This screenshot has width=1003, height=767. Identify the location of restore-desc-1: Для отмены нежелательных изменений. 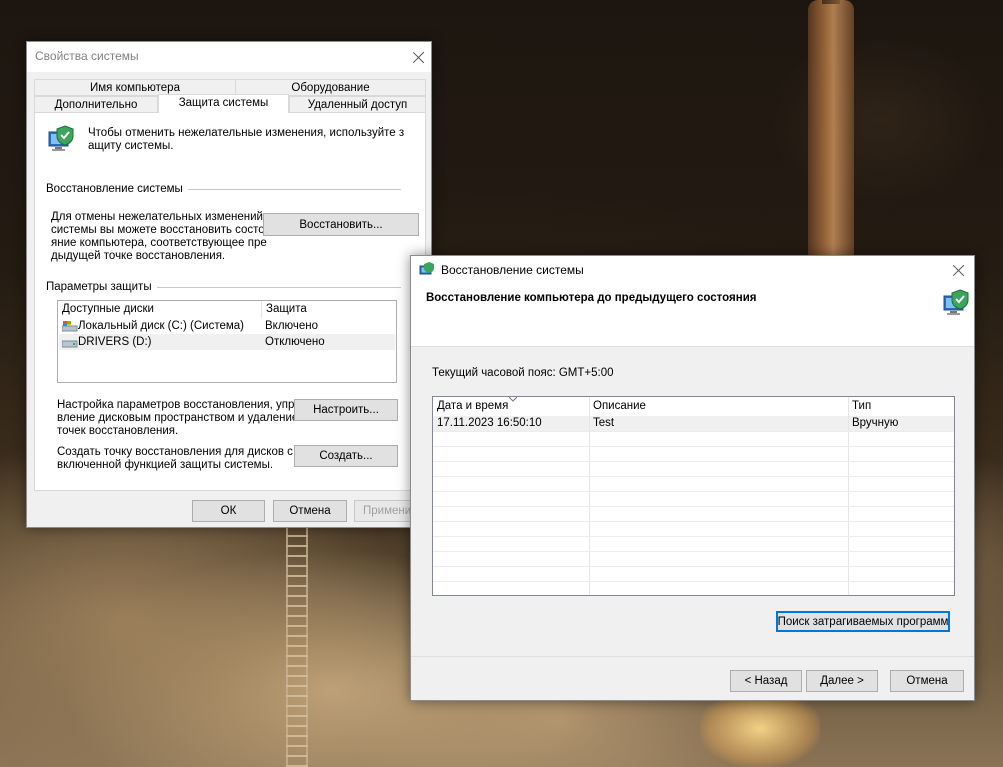
(157, 217).